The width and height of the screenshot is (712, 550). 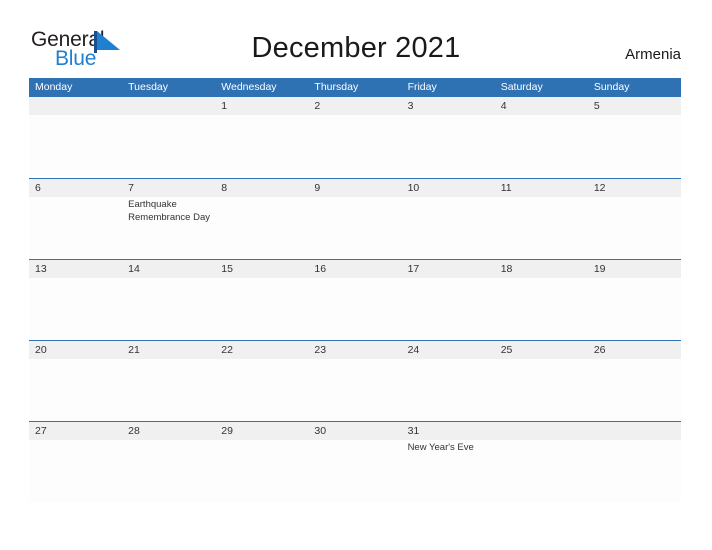 What do you see at coordinates (75, 269) in the screenshot?
I see `day-number-13: 13` at bounding box center [75, 269].